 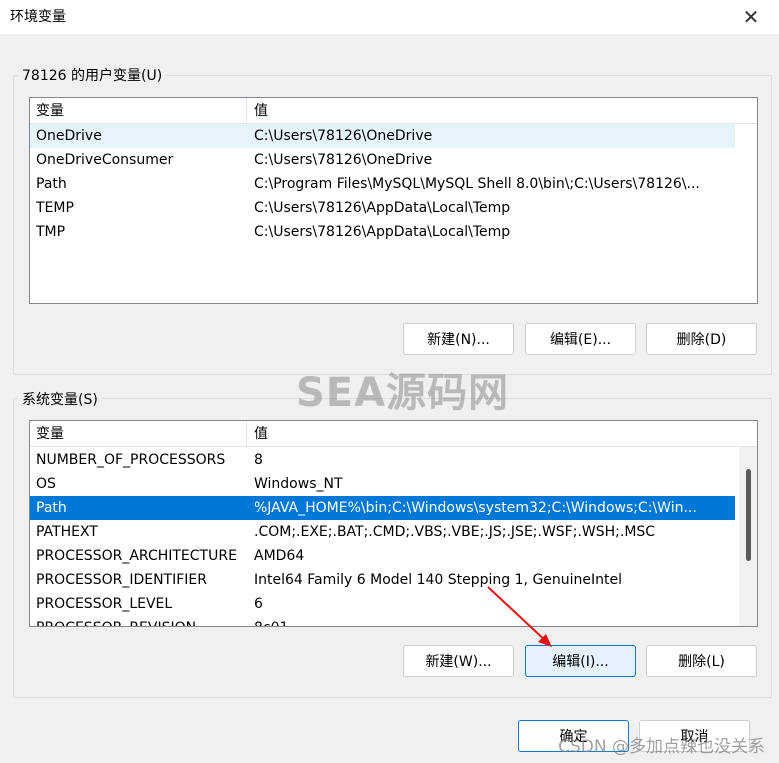 What do you see at coordinates (403, 393) in the screenshot?
I see `watermark-center: SEA源码网` at bounding box center [403, 393].